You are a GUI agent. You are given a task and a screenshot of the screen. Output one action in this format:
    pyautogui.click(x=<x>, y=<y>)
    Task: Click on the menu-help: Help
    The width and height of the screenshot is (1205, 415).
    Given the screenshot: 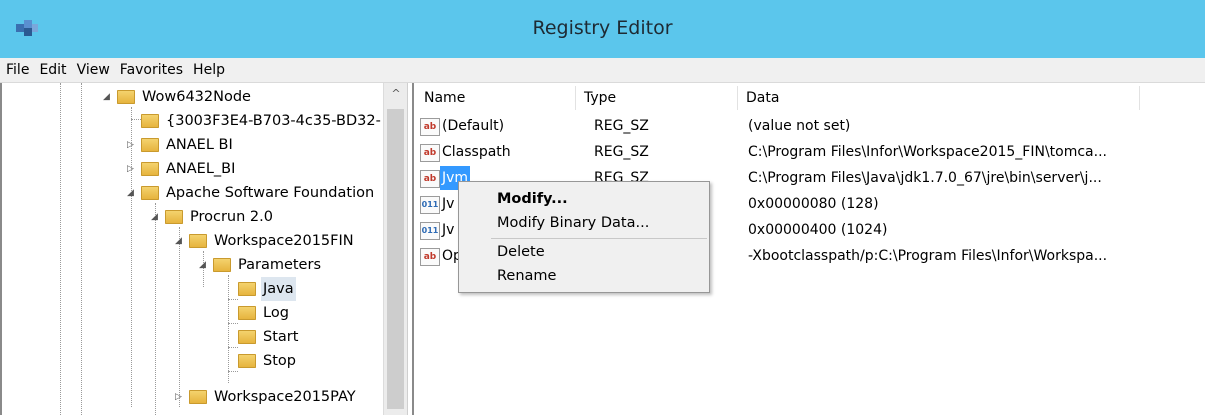 What is the action you would take?
    pyautogui.click(x=208, y=69)
    